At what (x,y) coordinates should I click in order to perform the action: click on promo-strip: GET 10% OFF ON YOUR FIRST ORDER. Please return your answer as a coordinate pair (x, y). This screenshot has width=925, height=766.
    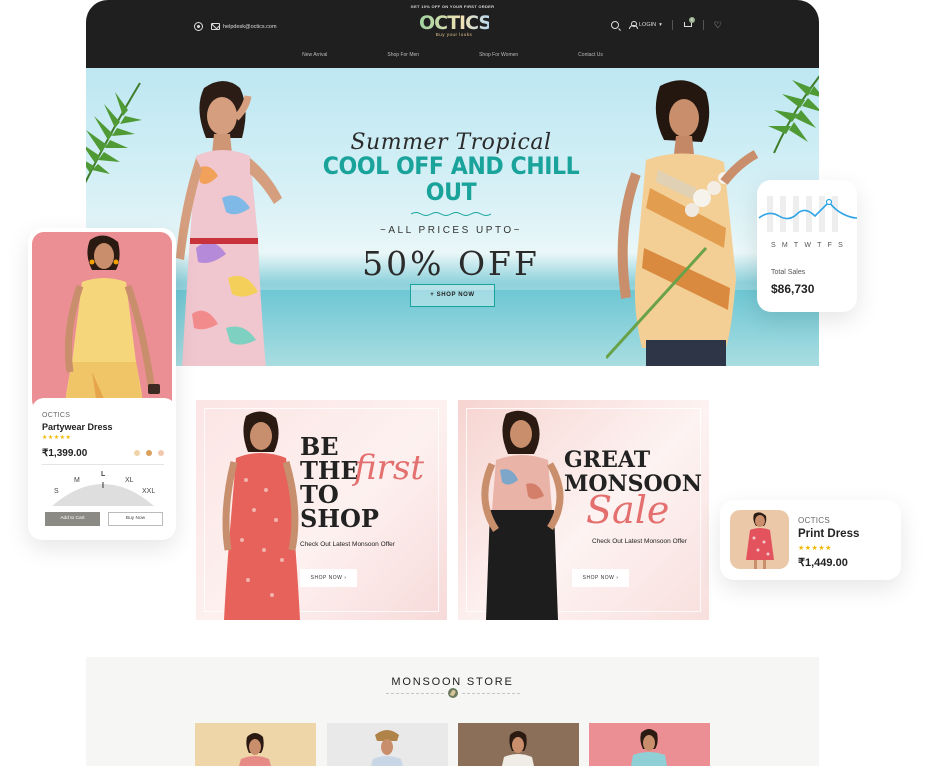
    Looking at the image, I should click on (452, 6).